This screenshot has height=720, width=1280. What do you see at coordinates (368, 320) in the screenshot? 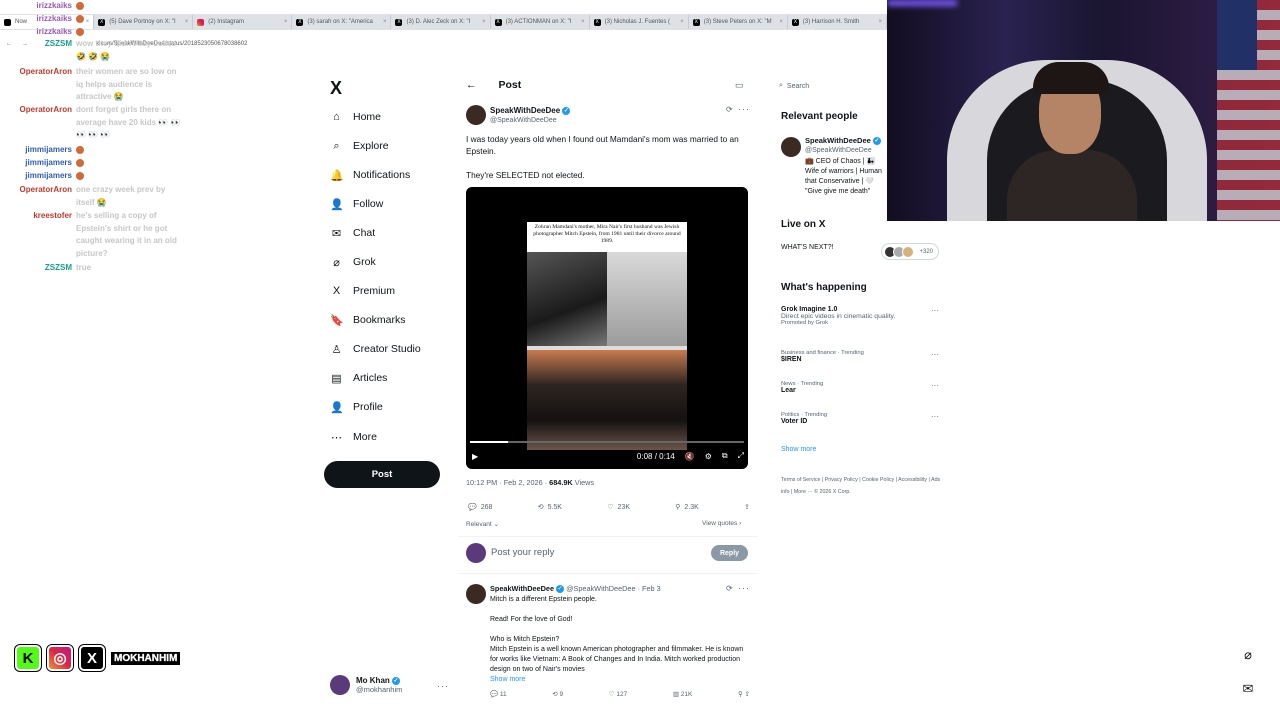
I see `sidebar-item-bookmarks: 🔖 Bookmarks` at bounding box center [368, 320].